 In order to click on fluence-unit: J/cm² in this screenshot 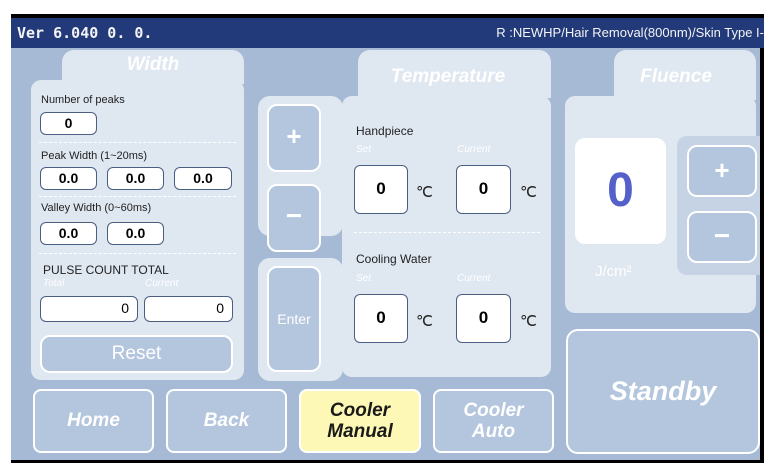, I will do `click(613, 271)`.